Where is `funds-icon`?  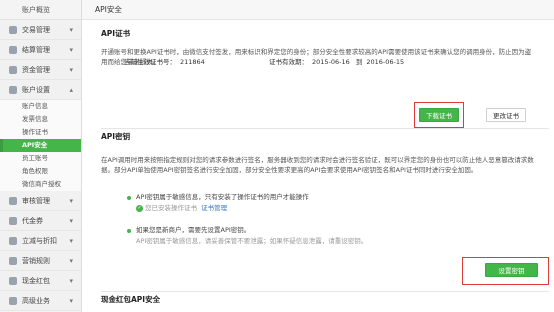 funds-icon is located at coordinates (13, 70).